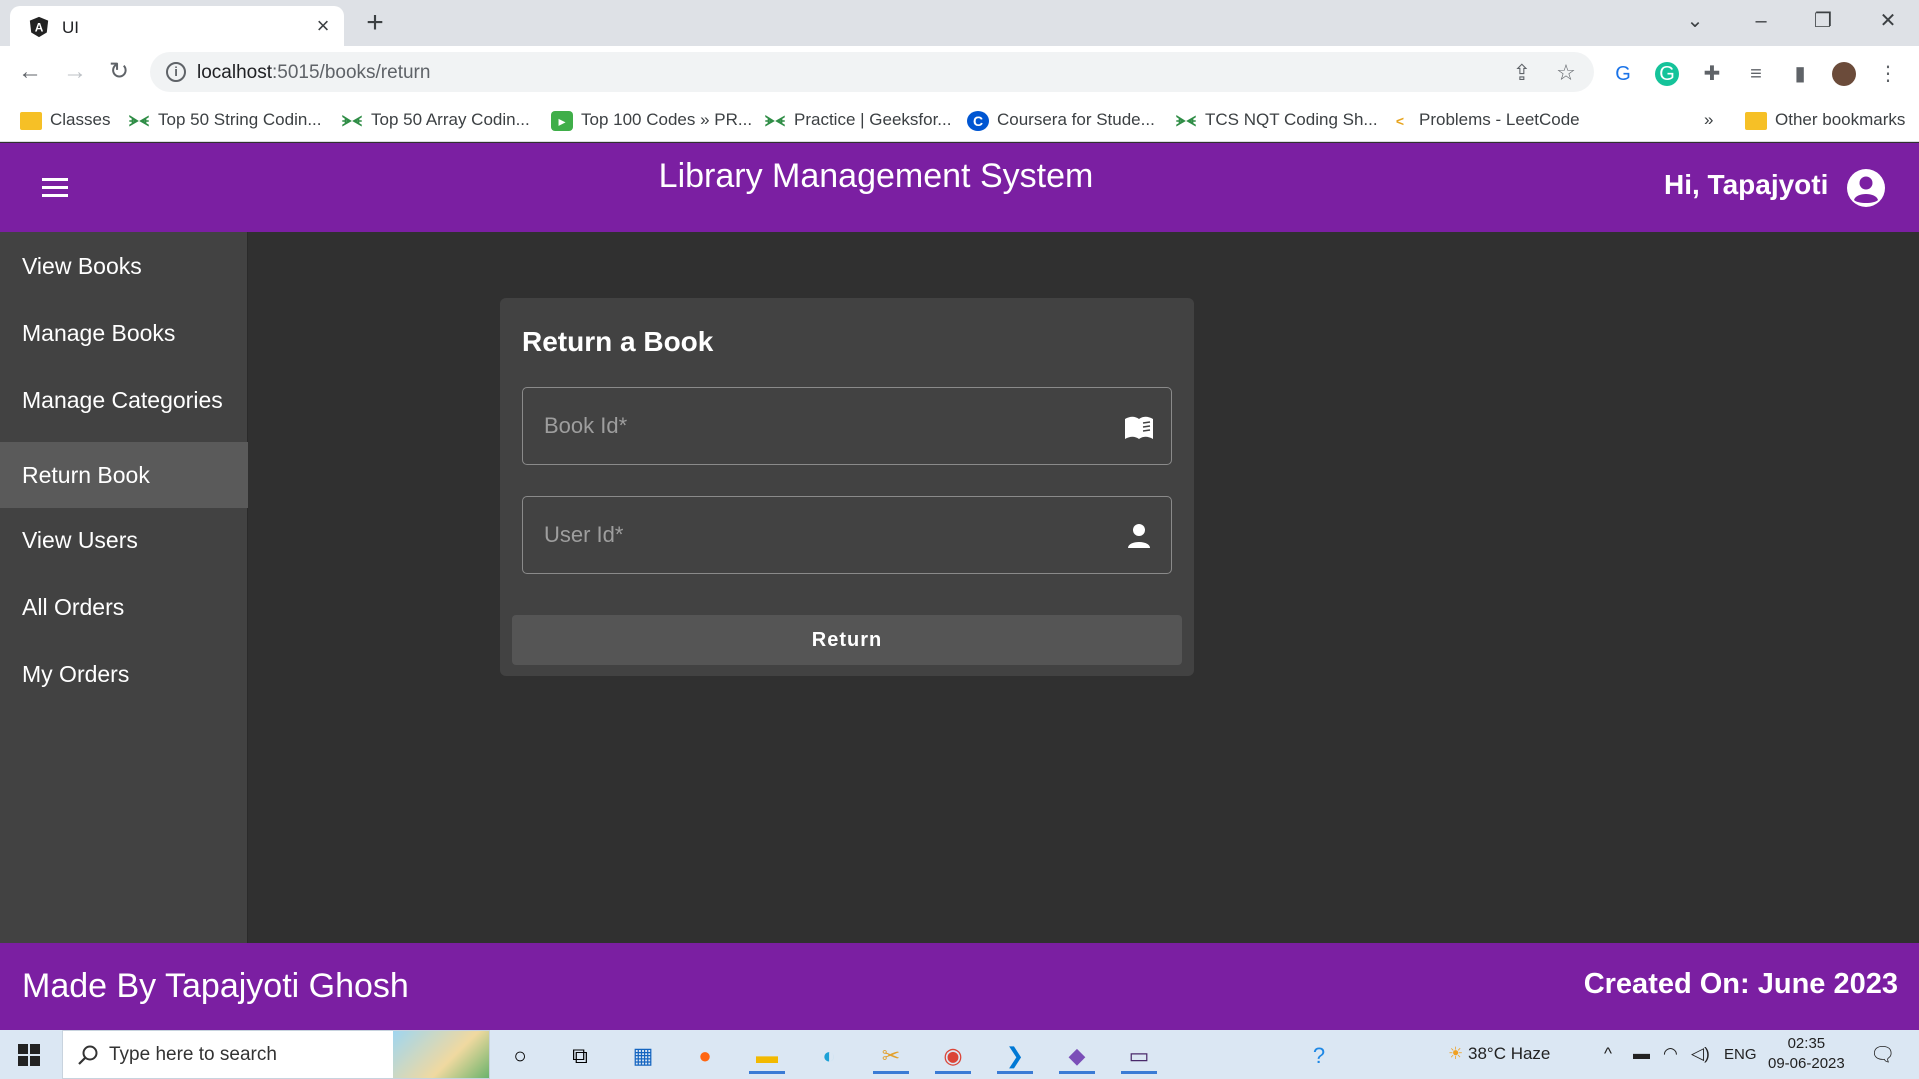 This screenshot has height=1079, width=1919. What do you see at coordinates (215, 986) in the screenshot?
I see `footer-author: Made By Tapajyoti Ghosh` at bounding box center [215, 986].